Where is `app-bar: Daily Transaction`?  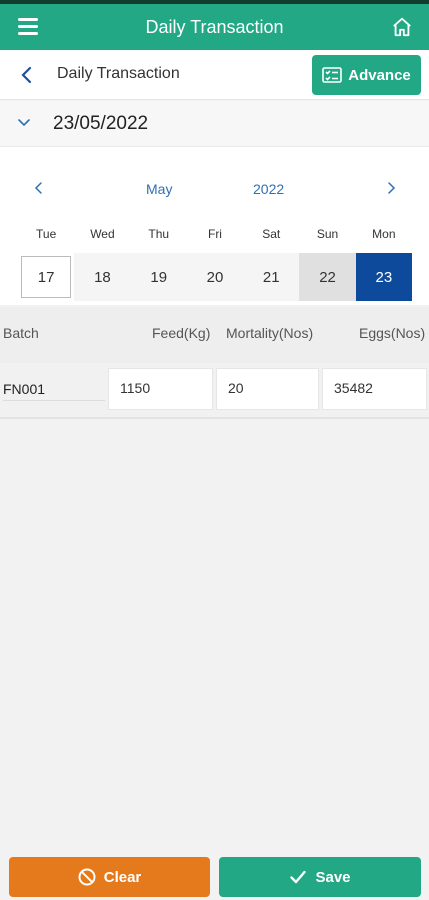
app-bar: Daily Transaction is located at coordinates (214, 27).